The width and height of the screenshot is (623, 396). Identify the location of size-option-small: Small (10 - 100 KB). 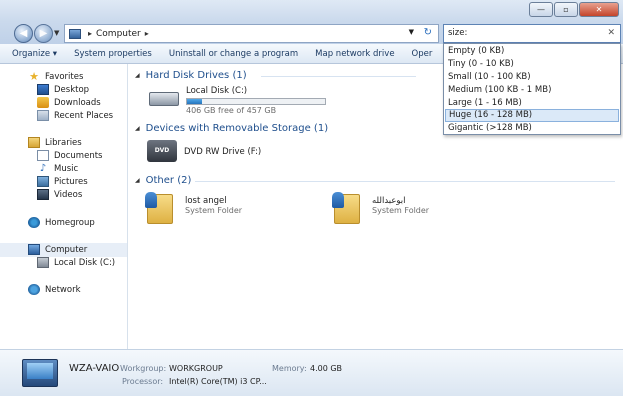
(532, 77).